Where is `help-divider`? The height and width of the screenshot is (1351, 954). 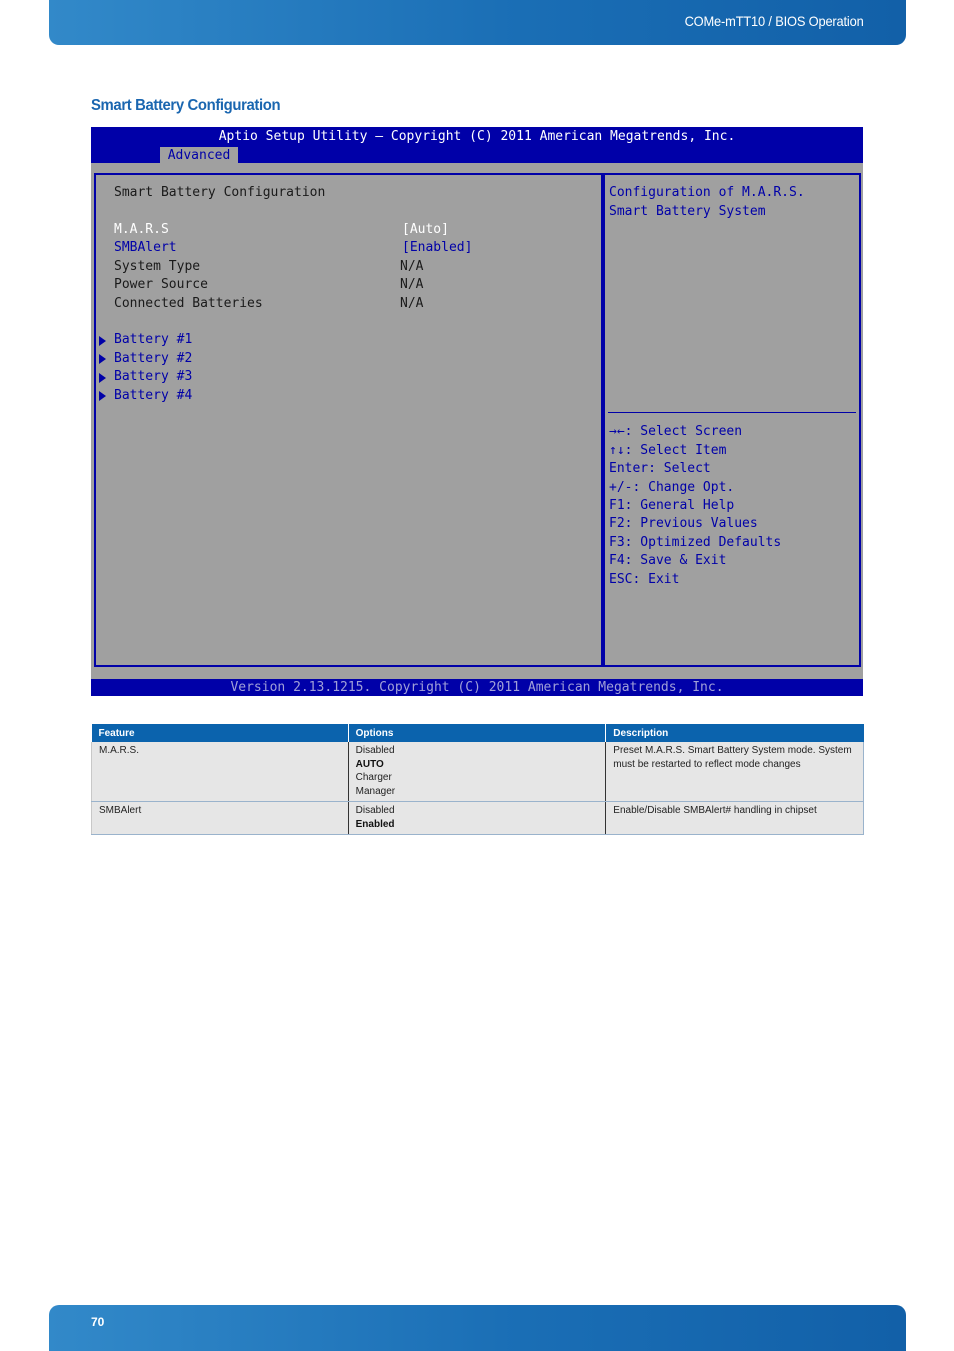
help-divider is located at coordinates (732, 412).